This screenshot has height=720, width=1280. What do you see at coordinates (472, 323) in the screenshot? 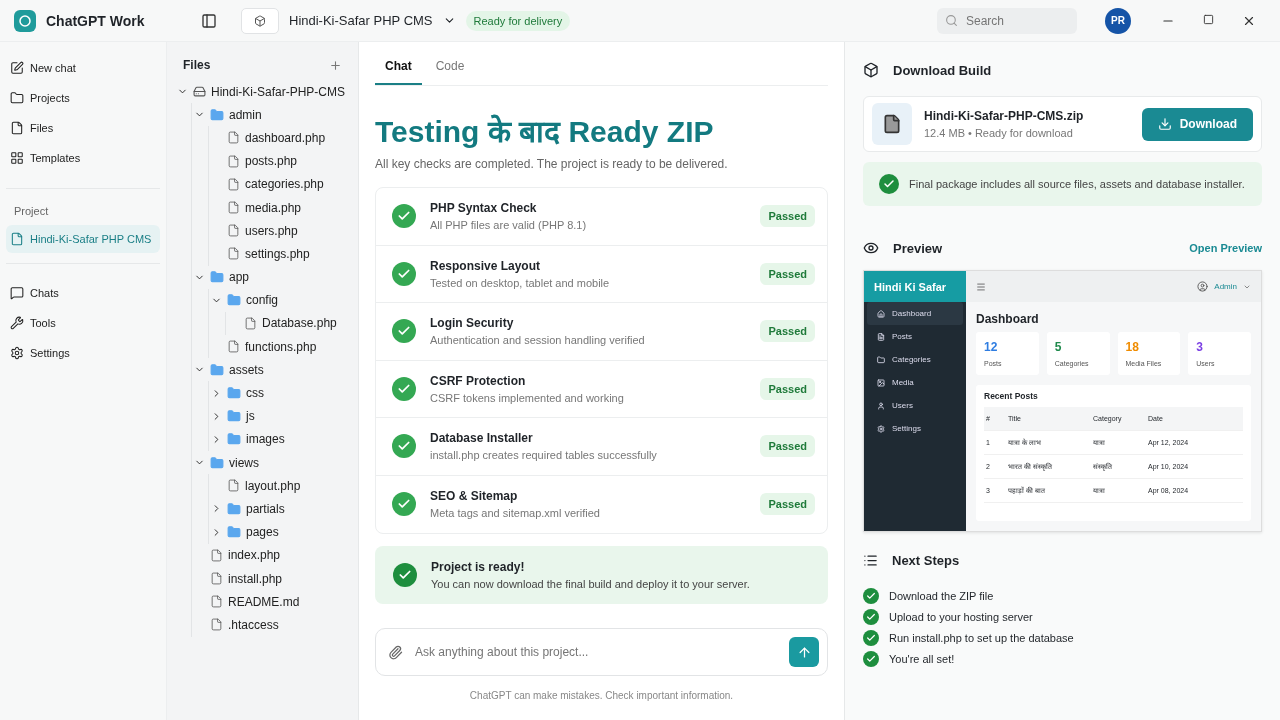
I see `check-title: Login Security` at bounding box center [472, 323].